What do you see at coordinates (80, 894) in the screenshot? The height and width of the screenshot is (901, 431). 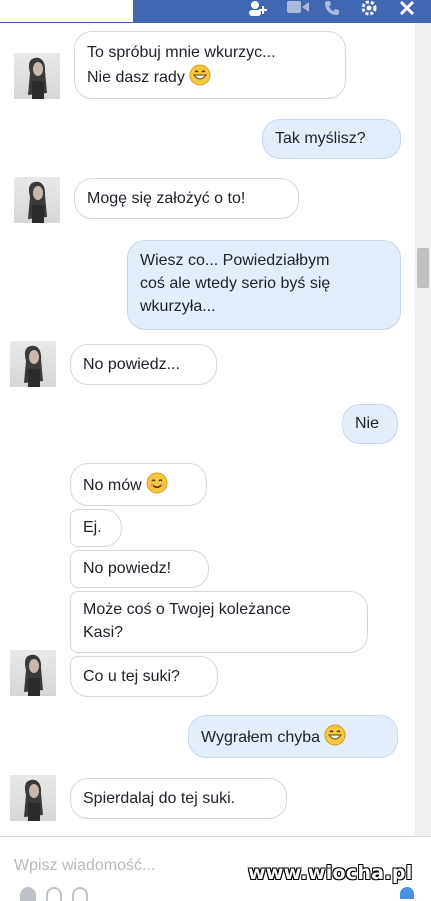 I see `sticker-icon` at bounding box center [80, 894].